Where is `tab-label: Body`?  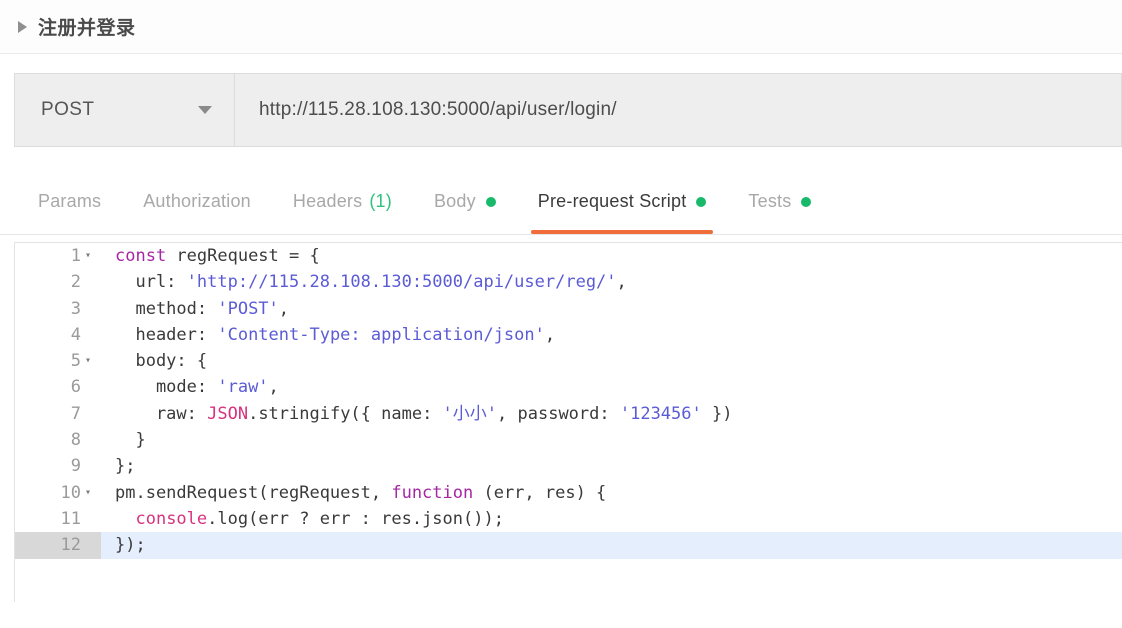
tab-label: Body is located at coordinates (454, 201).